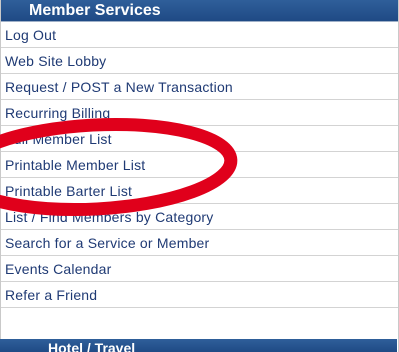 The image size is (399, 352). Describe the element at coordinates (199, 191) in the screenshot. I see `menu-item-printable-barter-list: Printable Barter List` at that location.